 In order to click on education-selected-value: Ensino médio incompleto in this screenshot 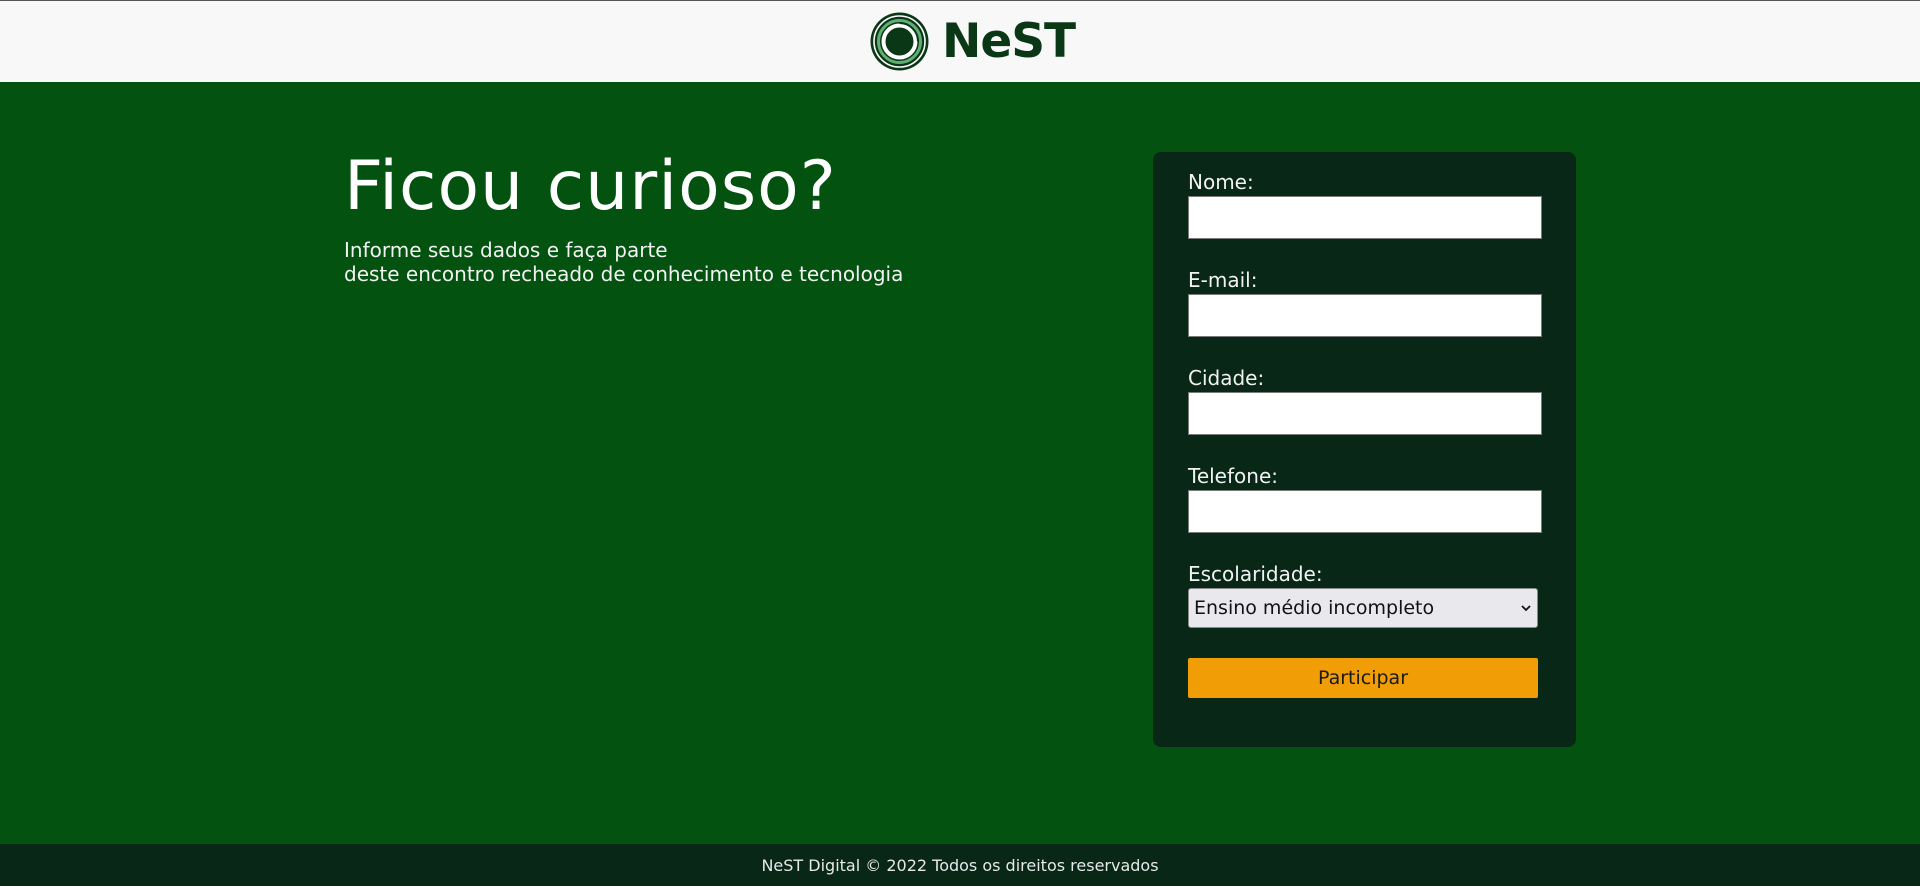, I will do `click(1314, 608)`.